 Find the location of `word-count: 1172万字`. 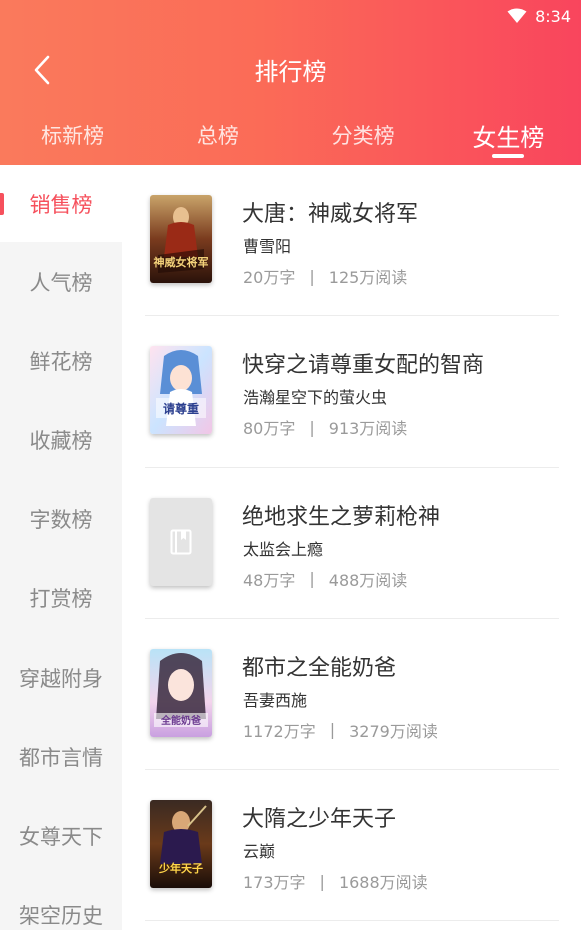

word-count: 1172万字 is located at coordinates (279, 731).